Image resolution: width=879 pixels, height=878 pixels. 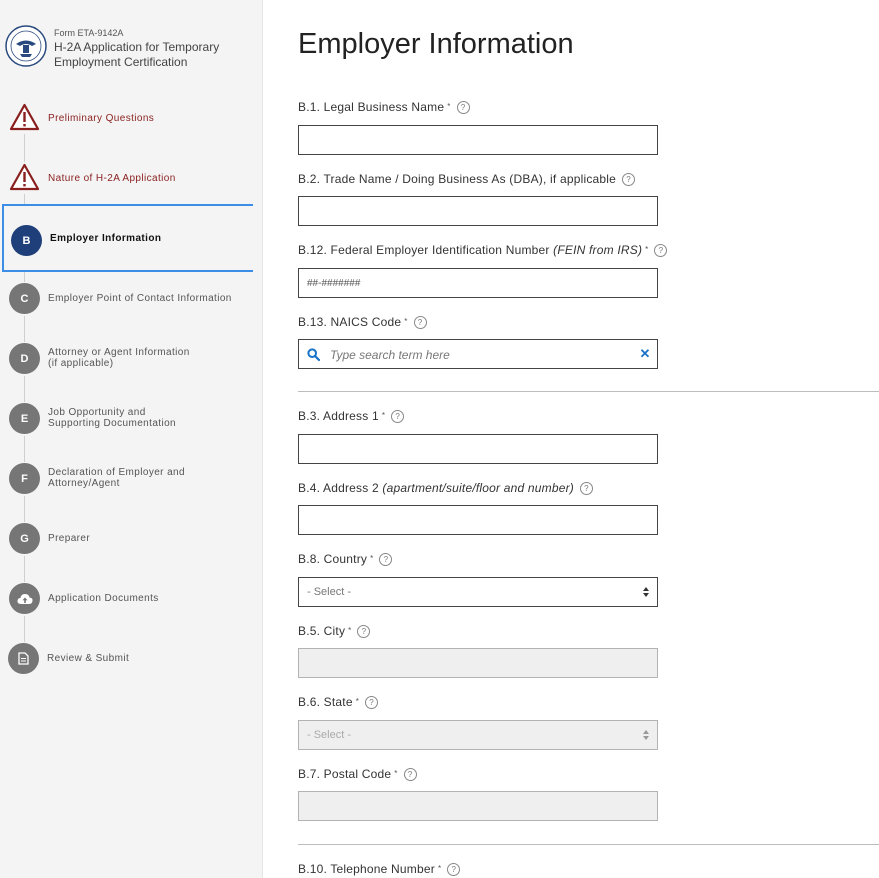 I want to click on step-marker: E, so click(x=24, y=418).